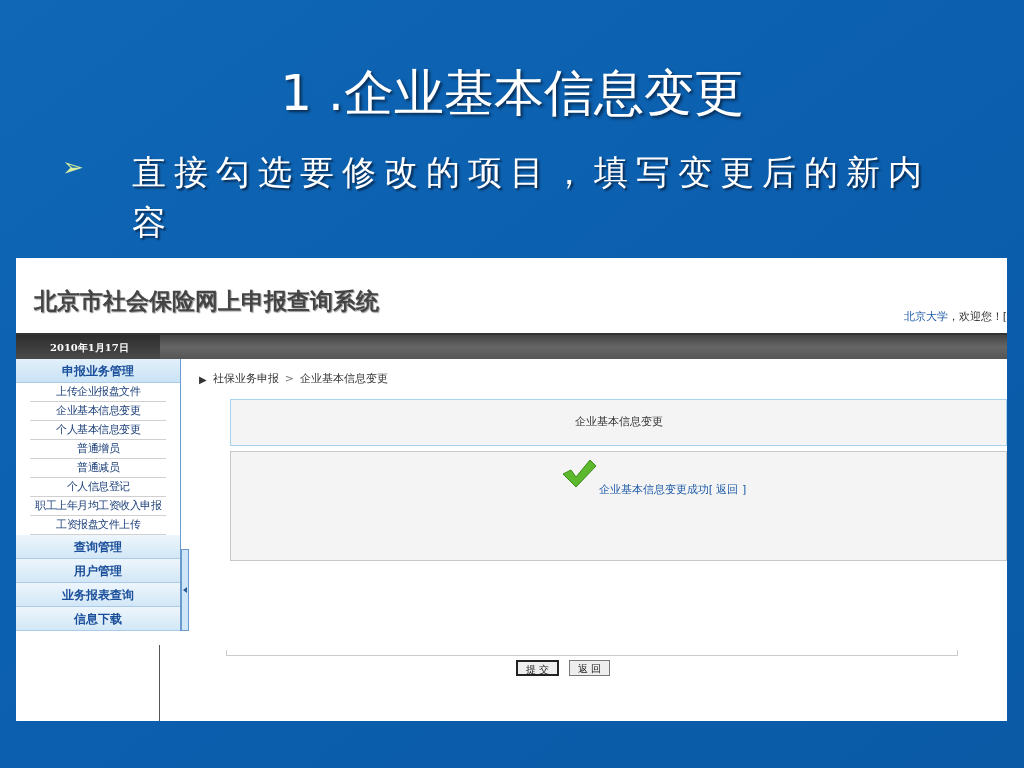 The image size is (1024, 768). What do you see at coordinates (578, 474) in the screenshot?
I see `checkmark-icon` at bounding box center [578, 474].